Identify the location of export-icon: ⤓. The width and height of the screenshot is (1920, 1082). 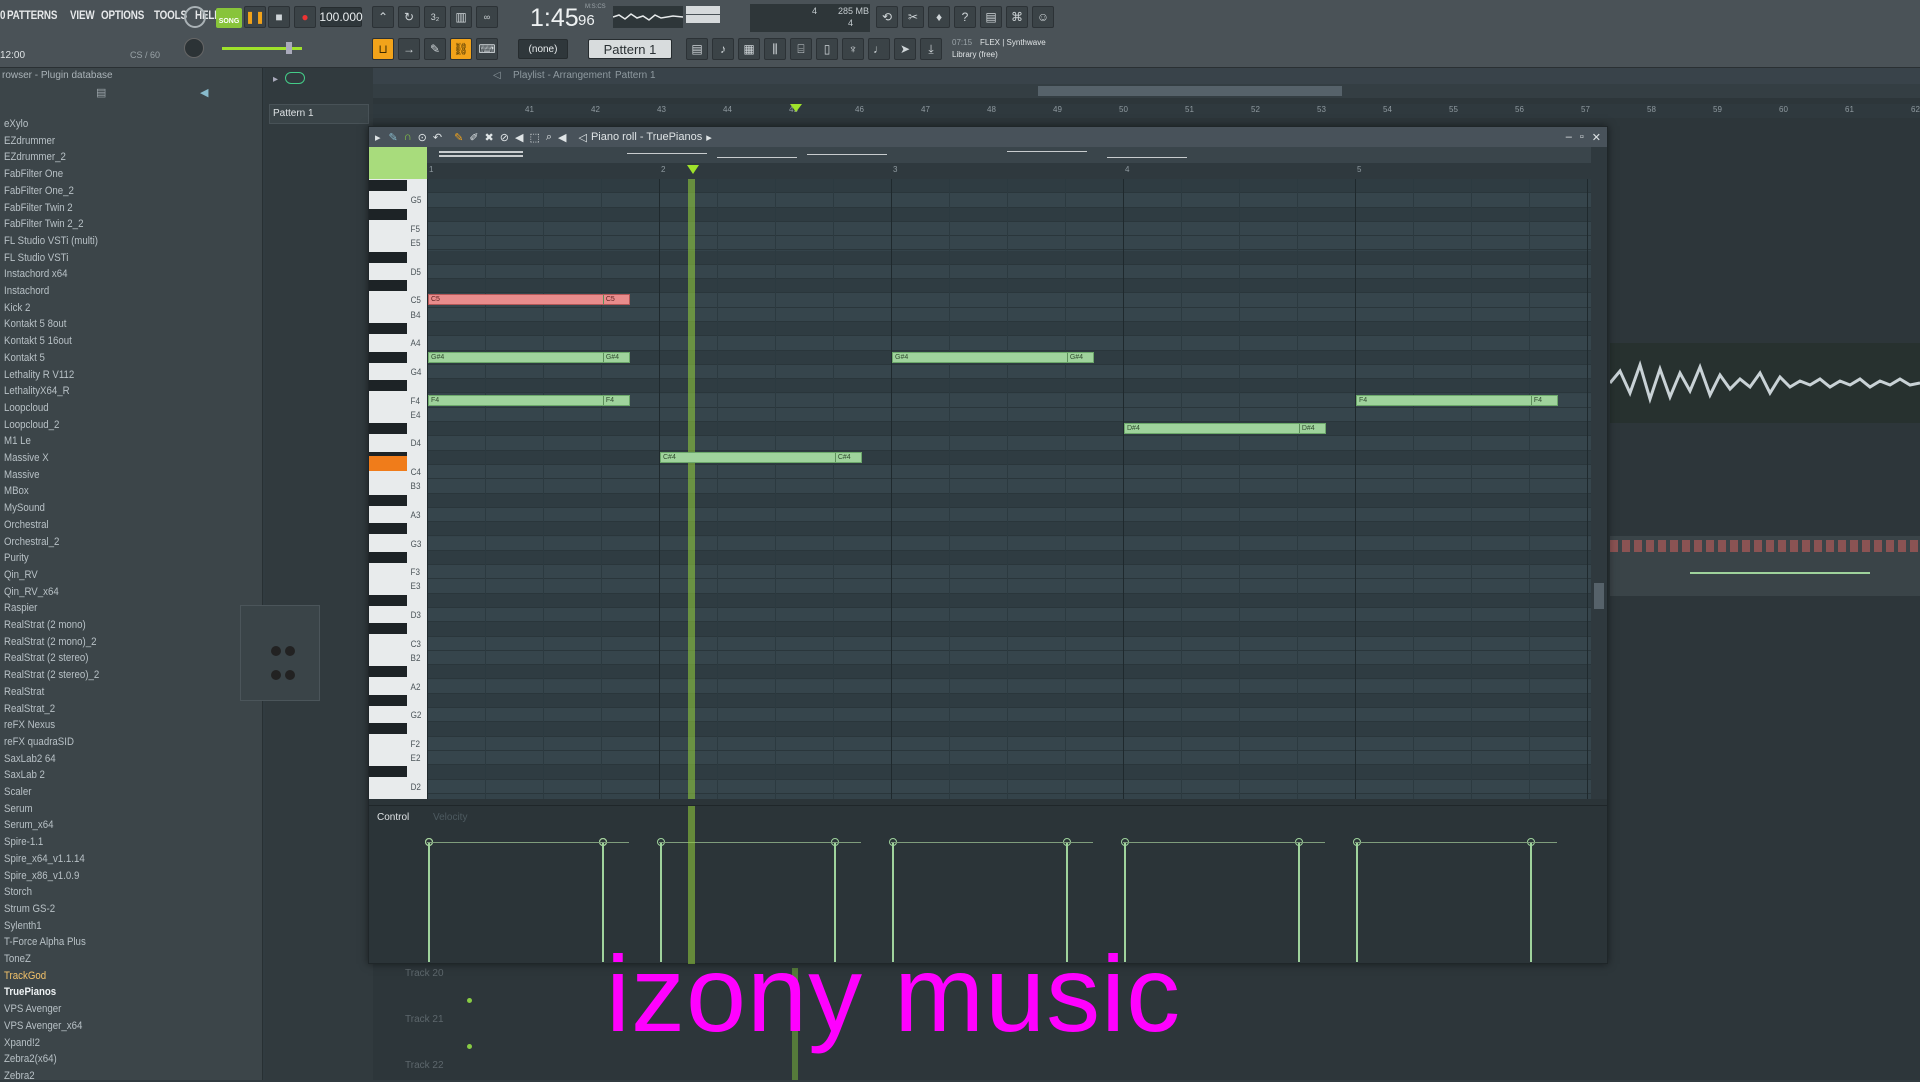
(931, 49).